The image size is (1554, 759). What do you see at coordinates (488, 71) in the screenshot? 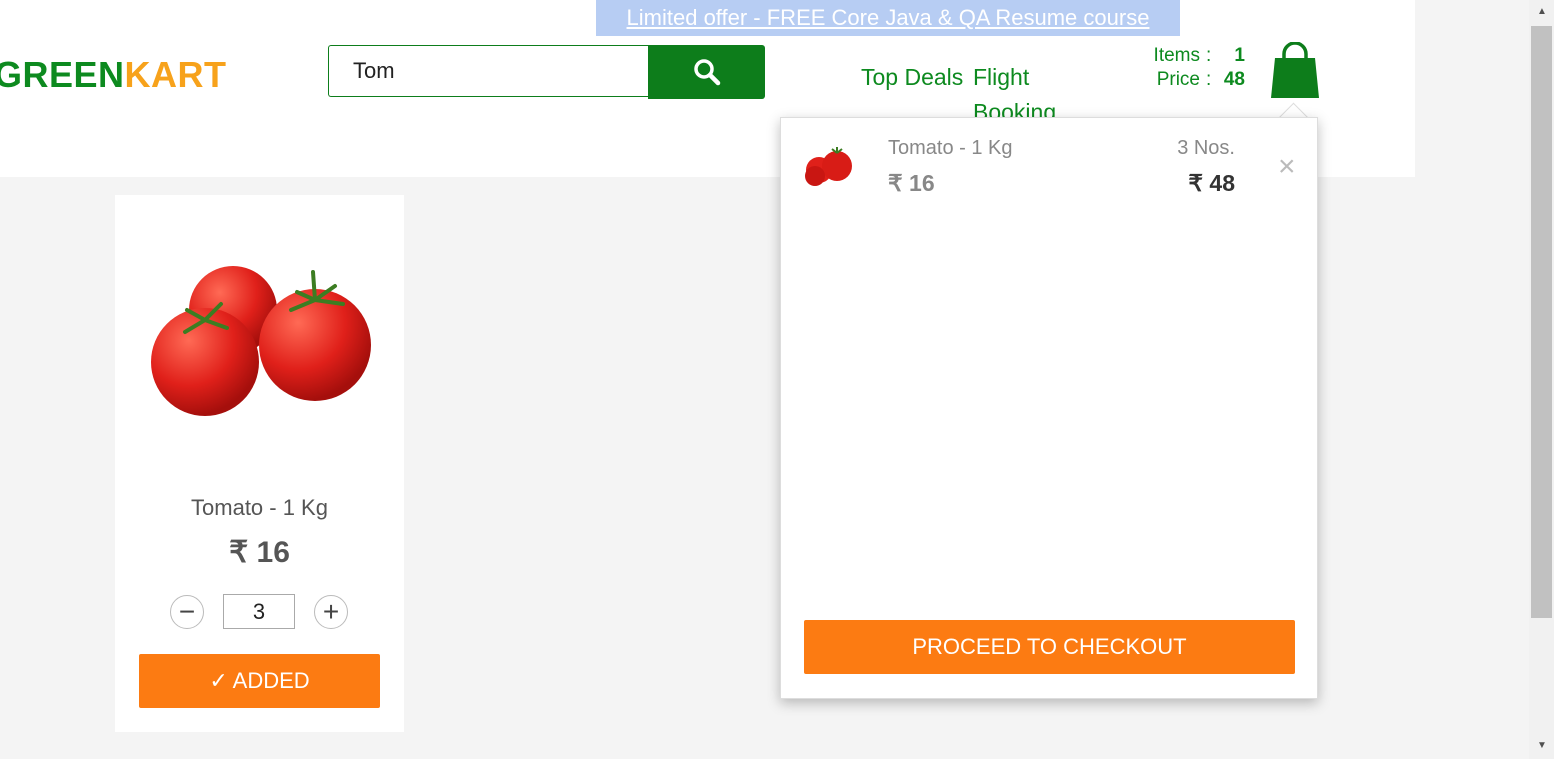
I see `search-input` at bounding box center [488, 71].